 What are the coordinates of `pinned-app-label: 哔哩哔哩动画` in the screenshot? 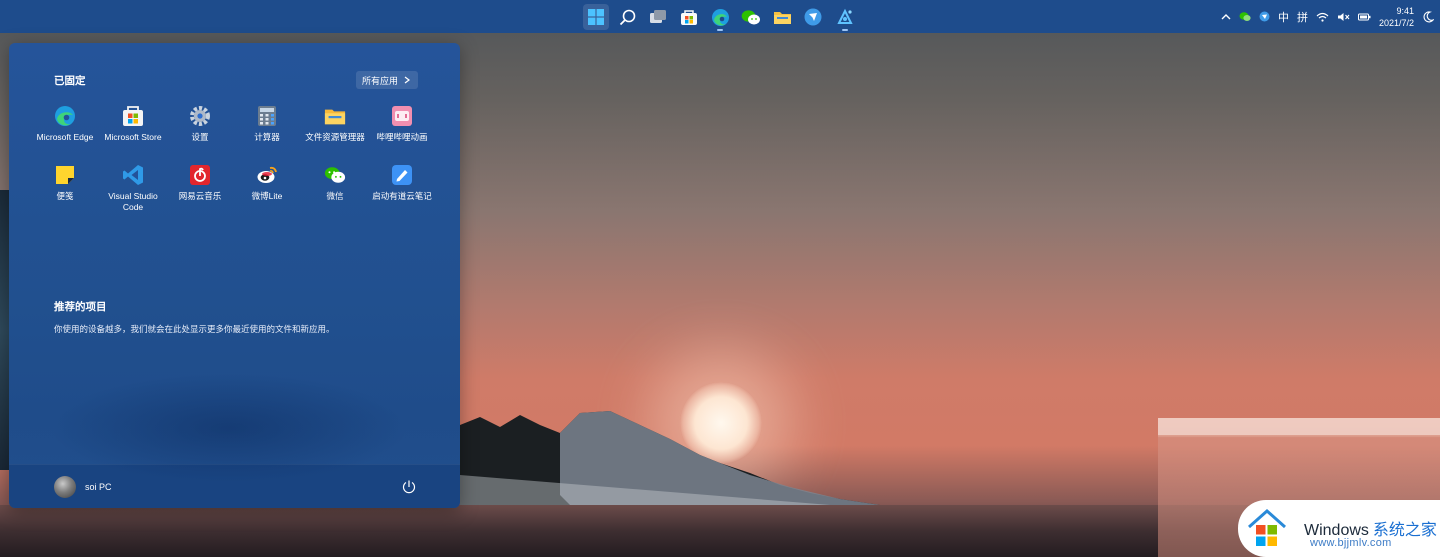 It's located at (402, 137).